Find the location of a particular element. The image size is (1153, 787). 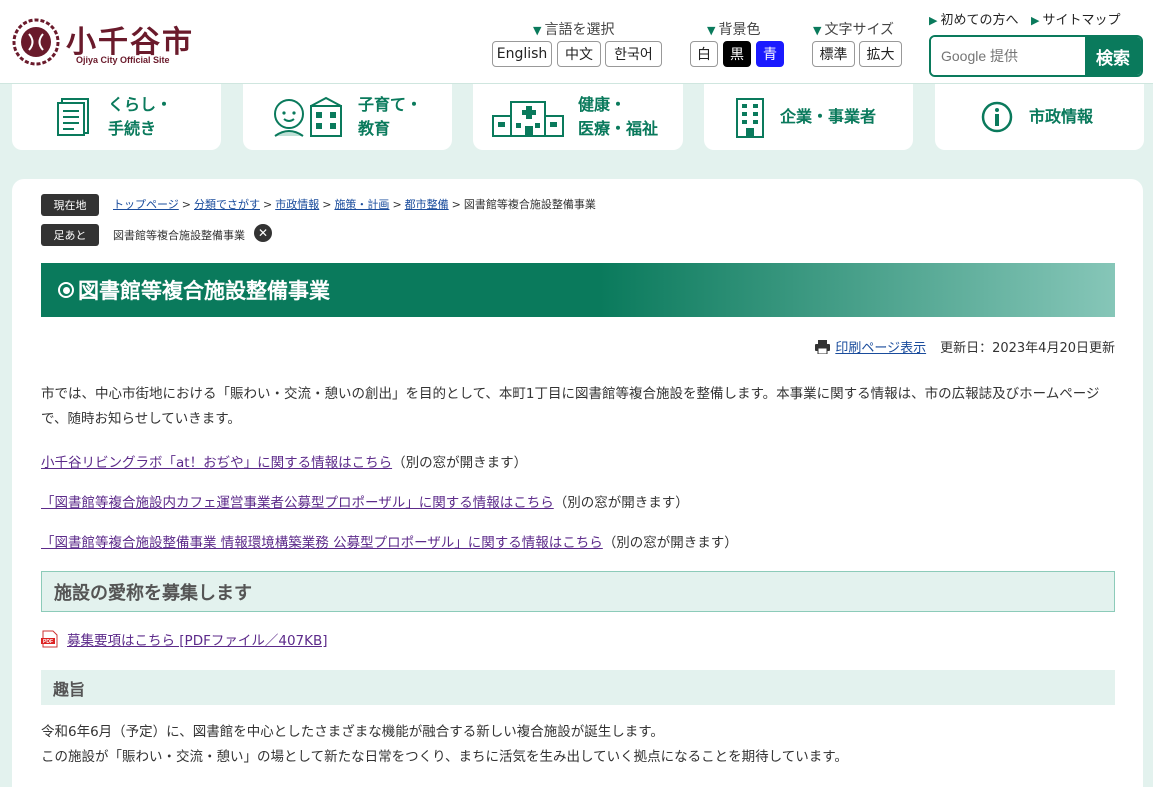

section-heading-purpose: 趣旨 is located at coordinates (578, 687).